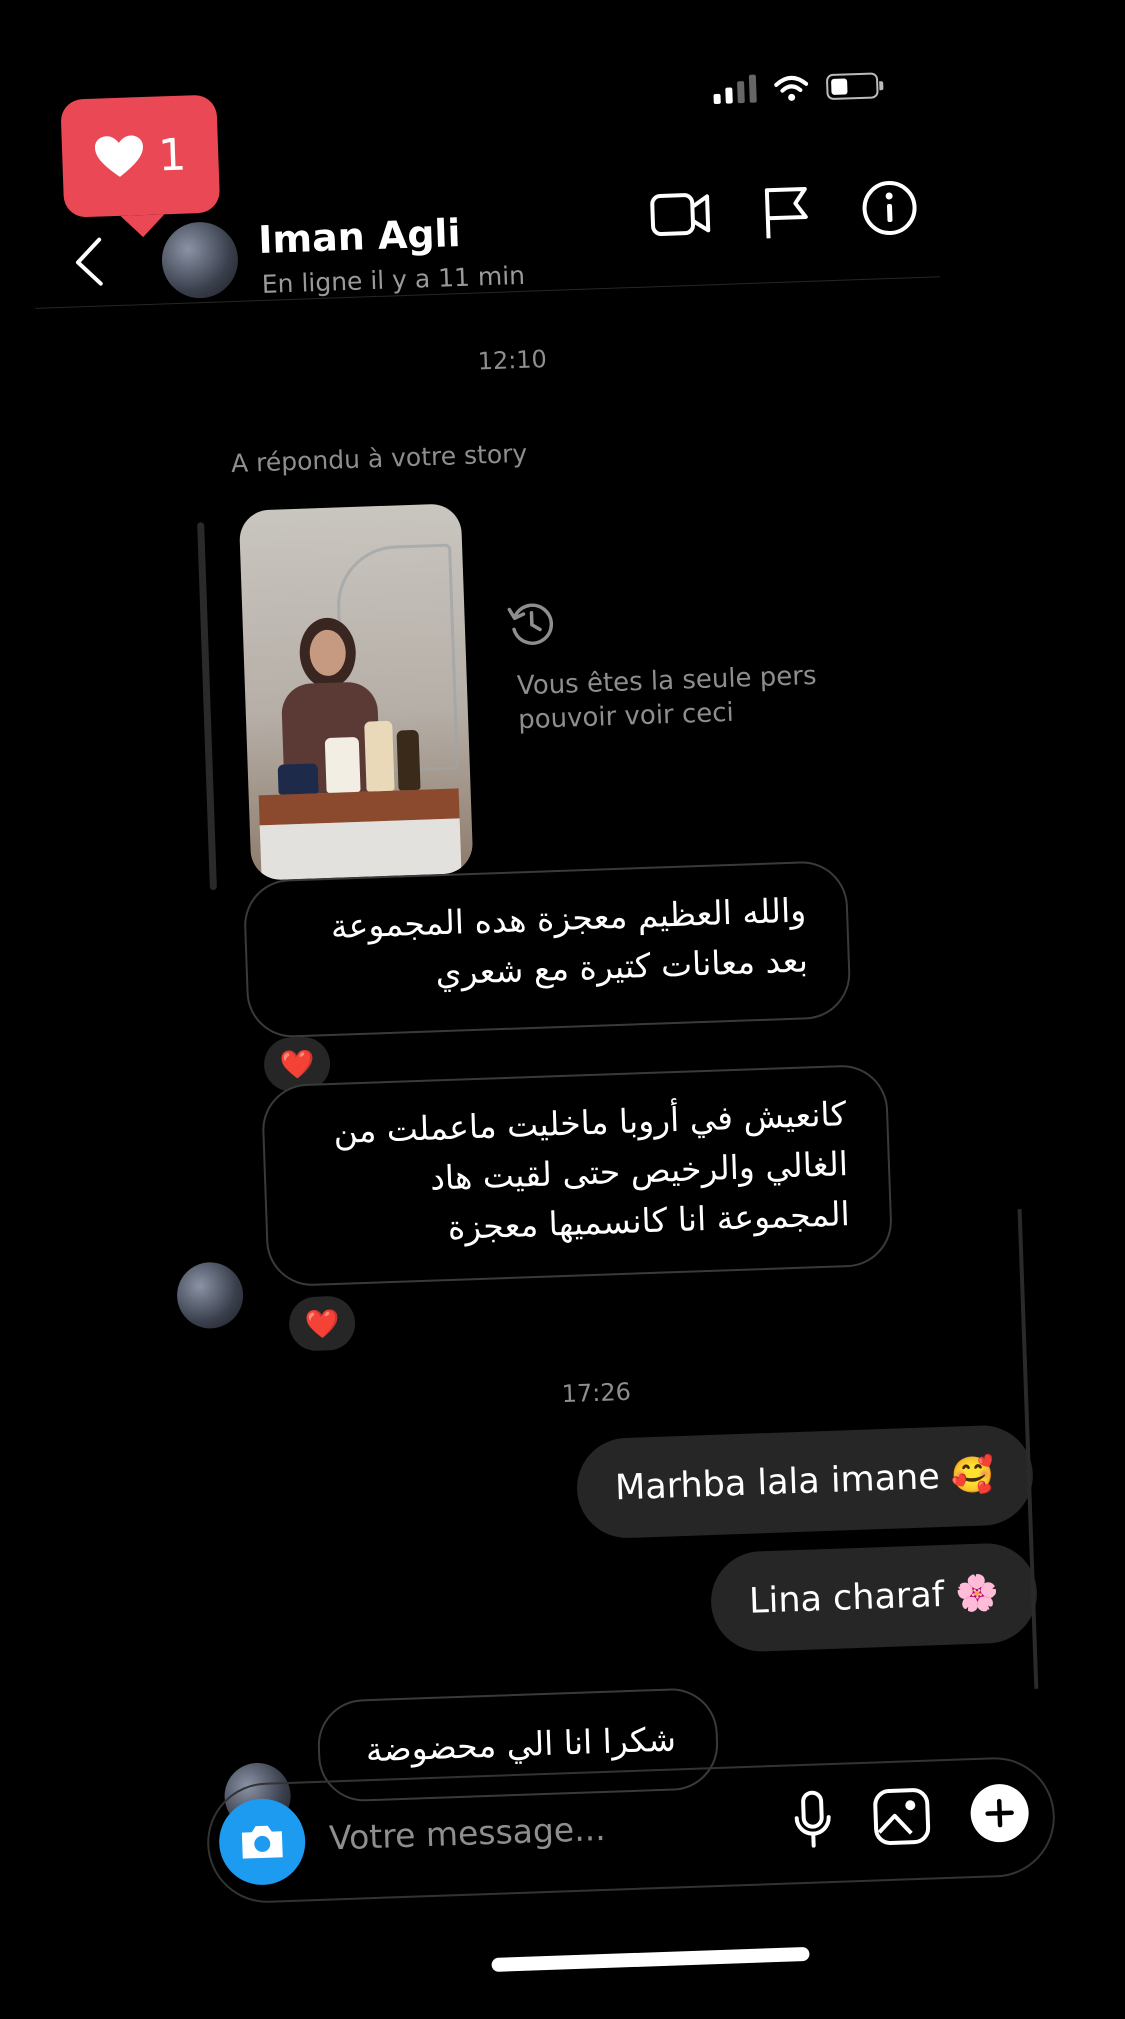 The height and width of the screenshot is (2019, 1125). I want to click on video-camera-icon, so click(681, 213).